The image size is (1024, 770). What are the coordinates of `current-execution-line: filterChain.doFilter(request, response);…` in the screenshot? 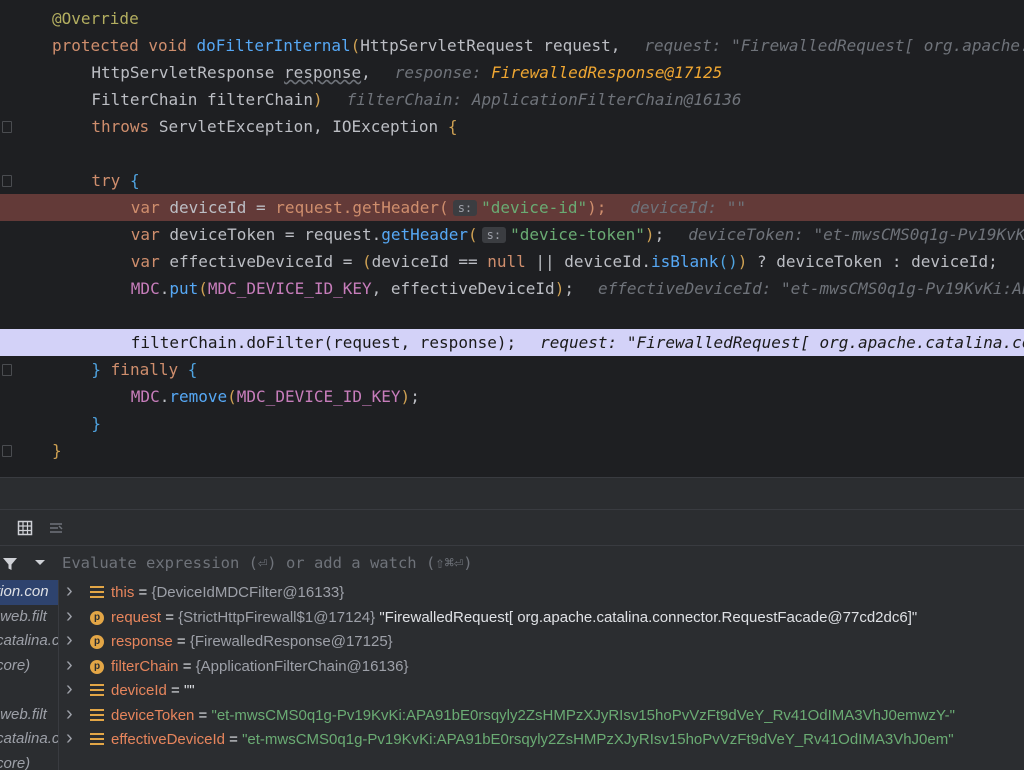 It's located at (512, 342).